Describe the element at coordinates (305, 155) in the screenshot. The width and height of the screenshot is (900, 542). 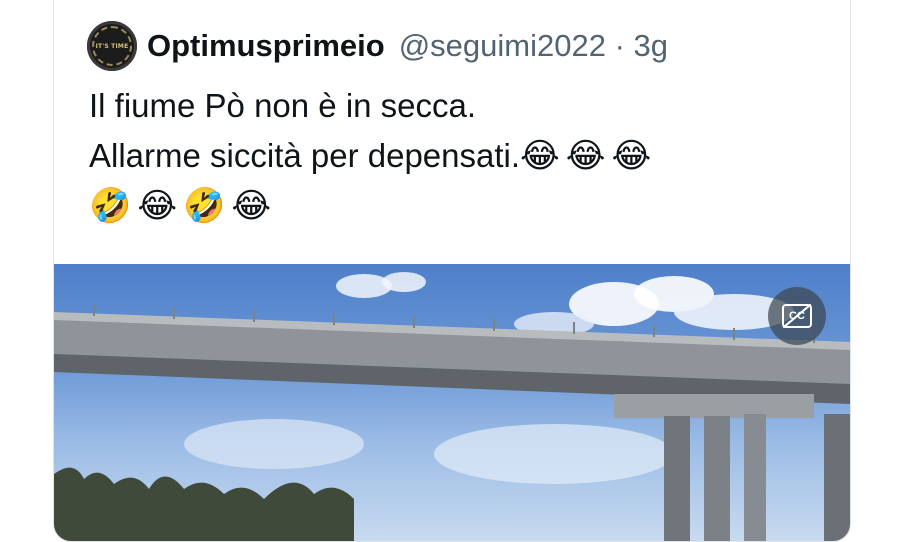
I see `tweet-text-line2-words: Allarme siccità per depensati.` at that location.